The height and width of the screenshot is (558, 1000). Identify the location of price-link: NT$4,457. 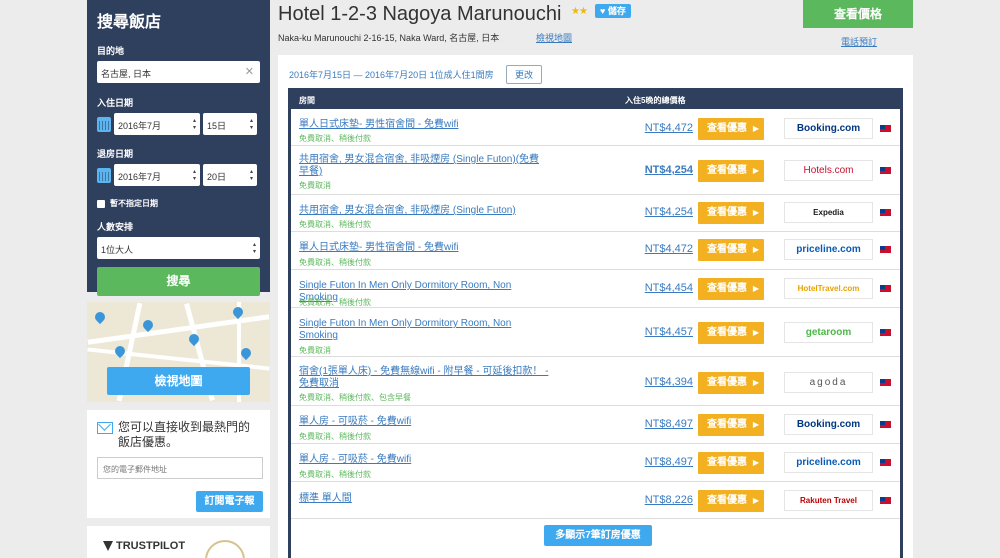
(669, 332).